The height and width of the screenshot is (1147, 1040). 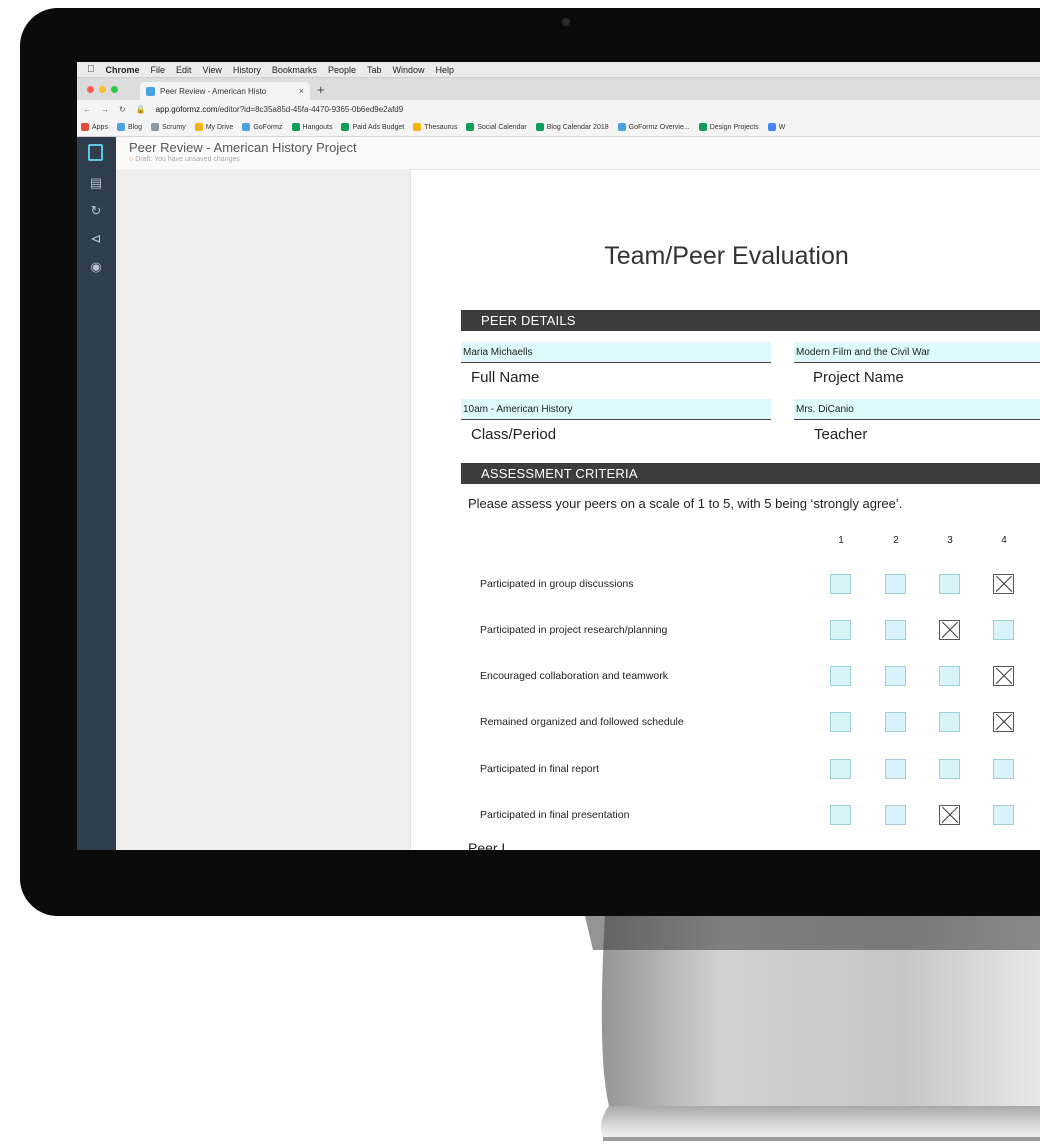 I want to click on new-tab-button: +, so click(x=321, y=89).